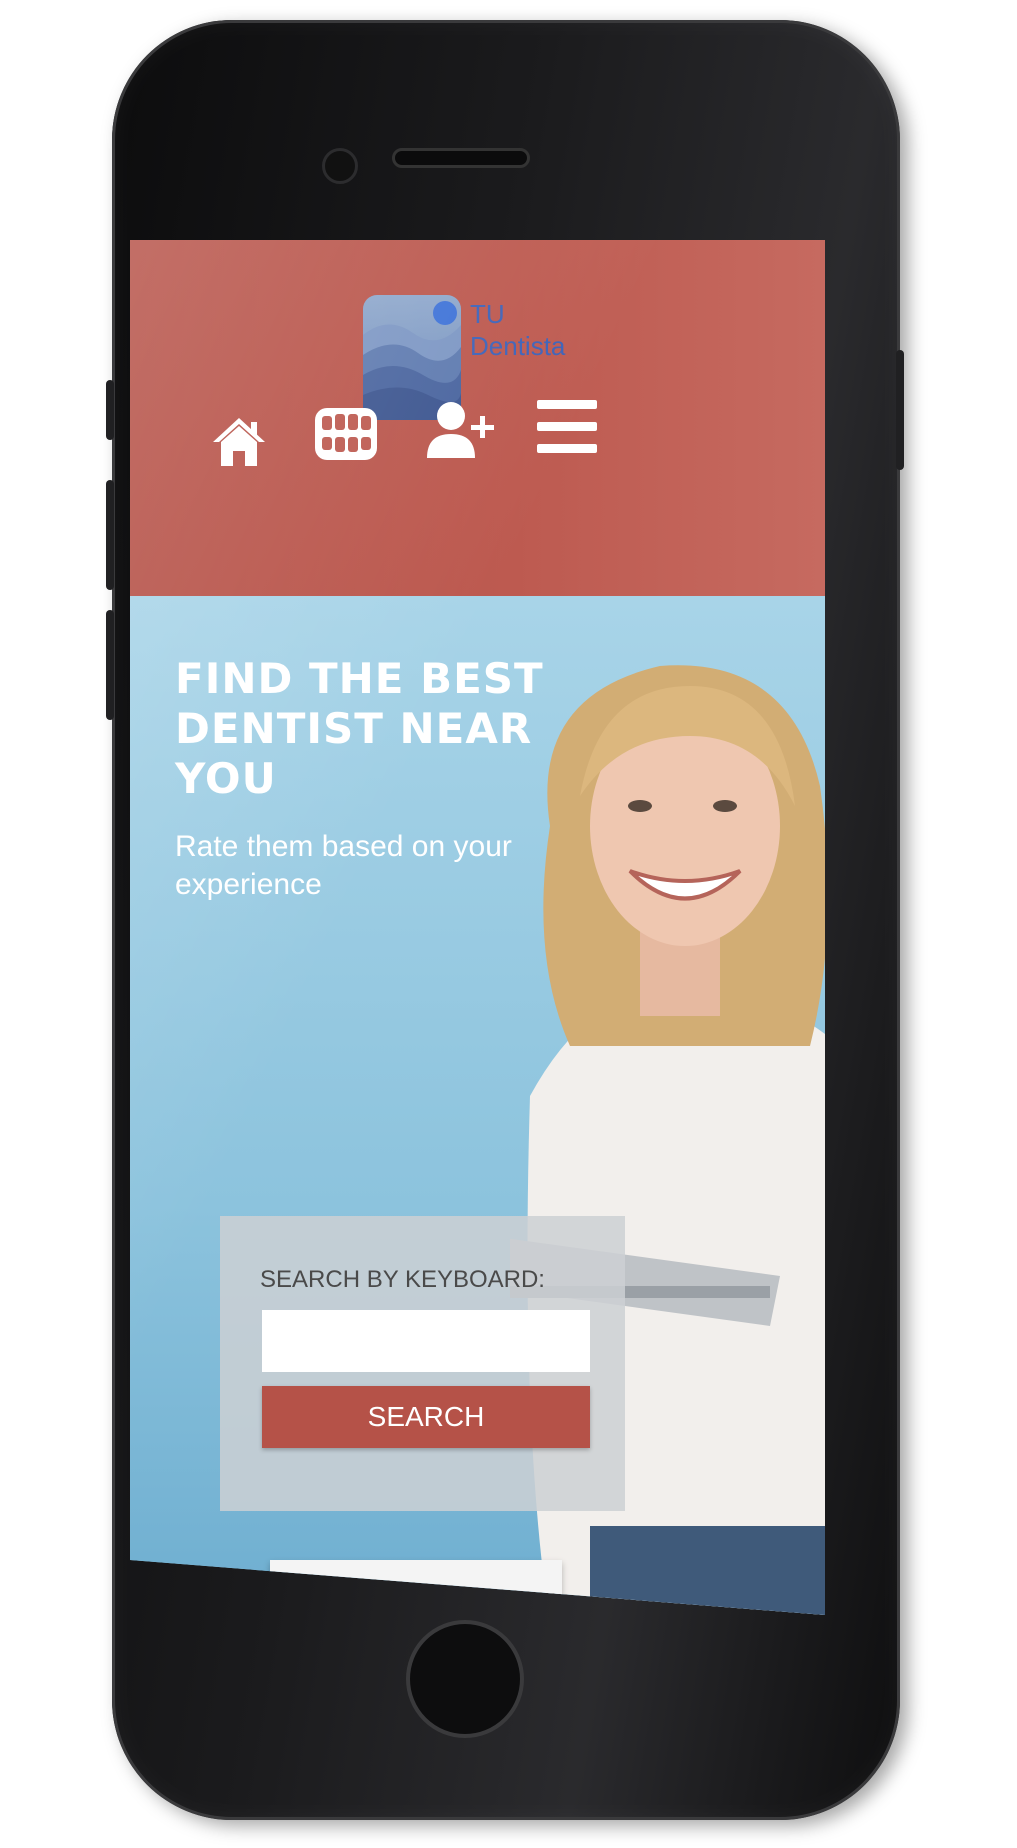 Image resolution: width=1017 pixels, height=1848 pixels. I want to click on teeth-icon, so click(346, 434).